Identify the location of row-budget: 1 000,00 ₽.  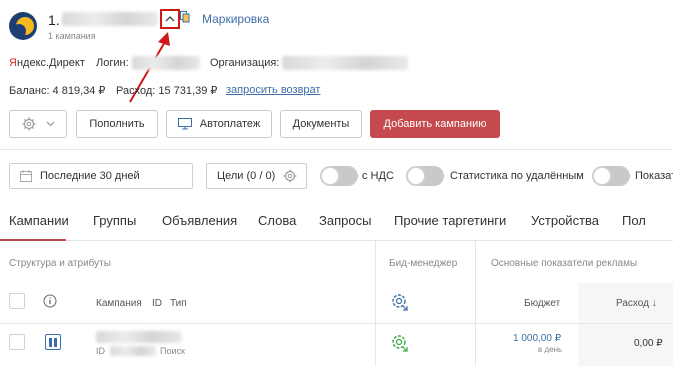
(537, 338).